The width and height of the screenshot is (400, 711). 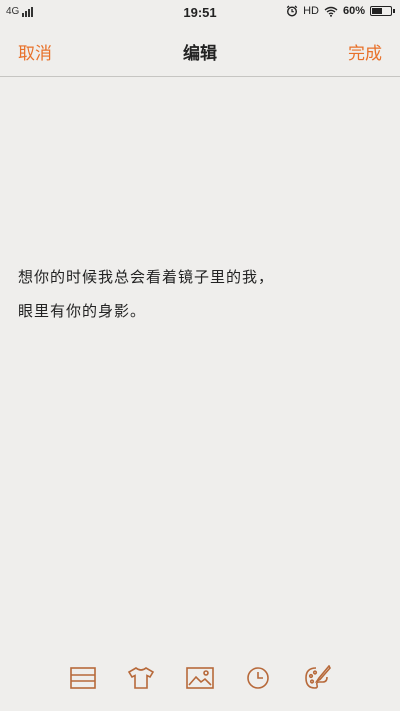 I want to click on battery-icon, so click(x=382, y=11).